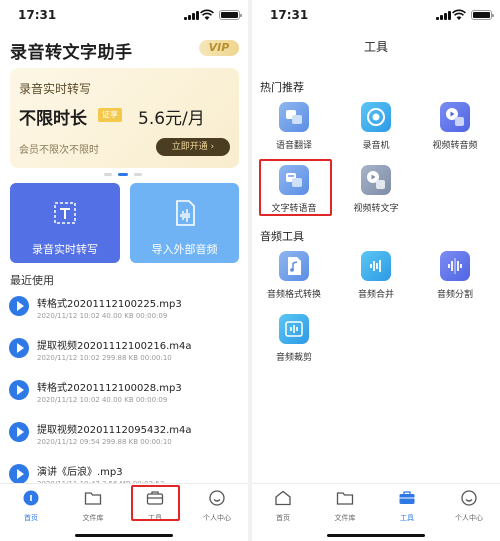 The image size is (500, 541). I want to click on tab-label: 个人中心, so click(469, 518).